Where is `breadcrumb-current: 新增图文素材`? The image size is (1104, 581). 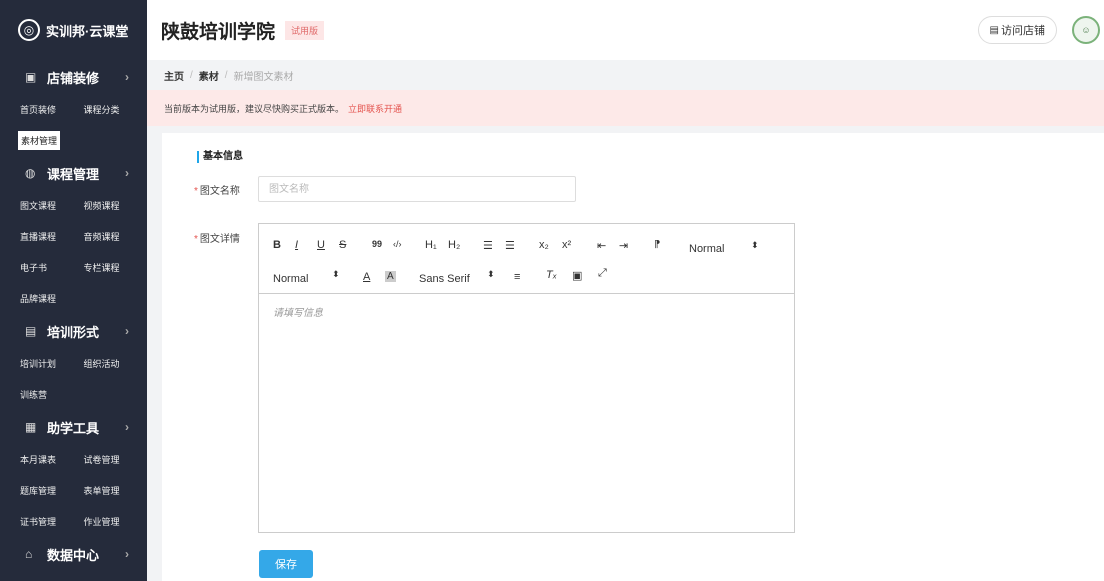 breadcrumb-current: 新增图文素材 is located at coordinates (263, 77).